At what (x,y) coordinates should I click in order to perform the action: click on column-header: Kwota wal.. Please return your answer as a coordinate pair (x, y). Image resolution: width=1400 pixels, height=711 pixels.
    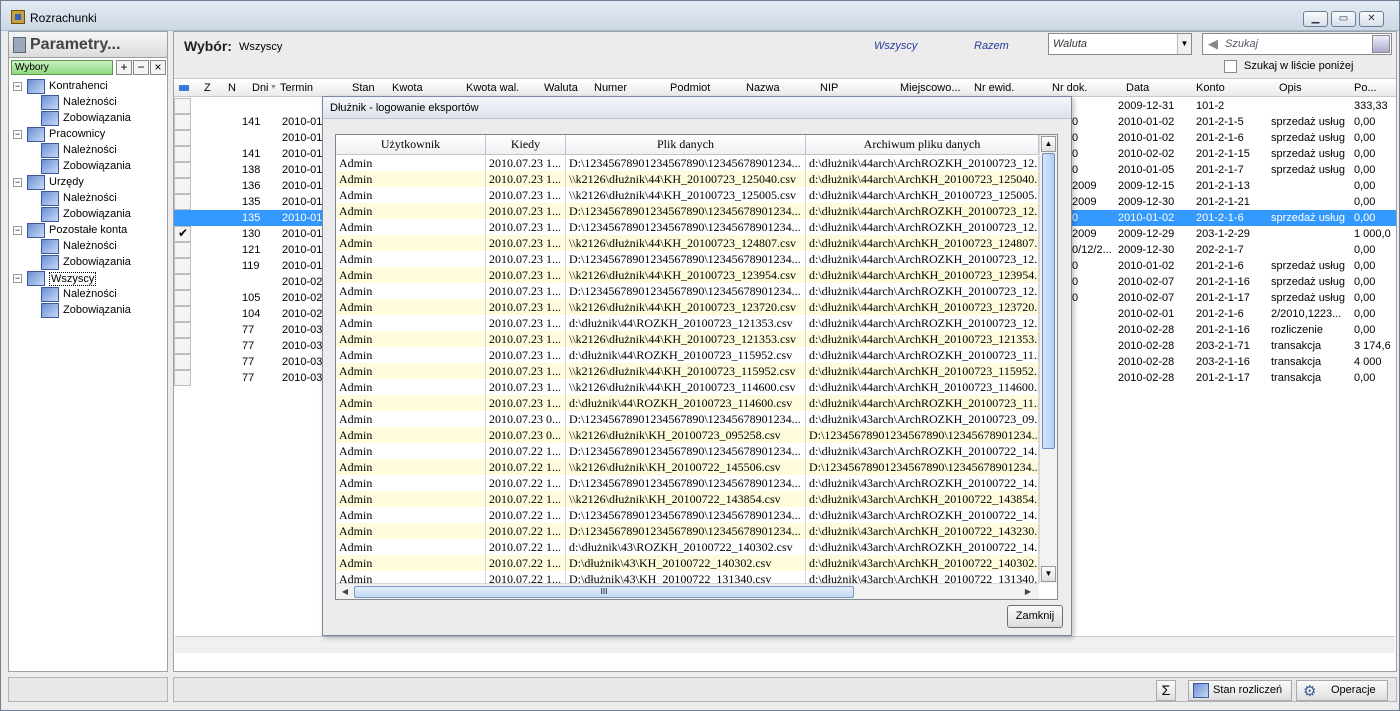
    Looking at the image, I should click on (492, 88).